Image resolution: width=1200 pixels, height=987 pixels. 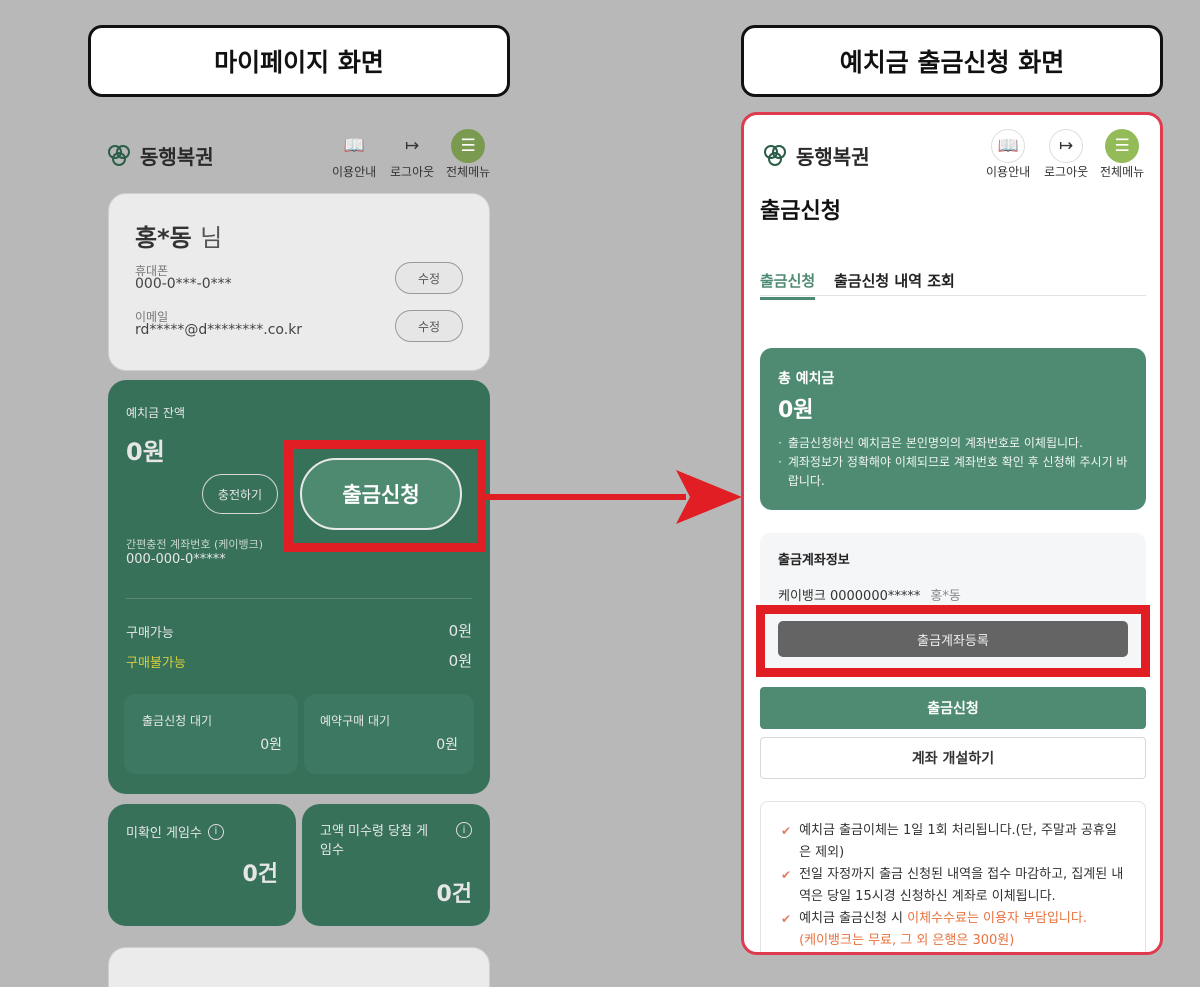 I want to click on reserve-wait-label: 예약구매 대기, so click(x=355, y=721).